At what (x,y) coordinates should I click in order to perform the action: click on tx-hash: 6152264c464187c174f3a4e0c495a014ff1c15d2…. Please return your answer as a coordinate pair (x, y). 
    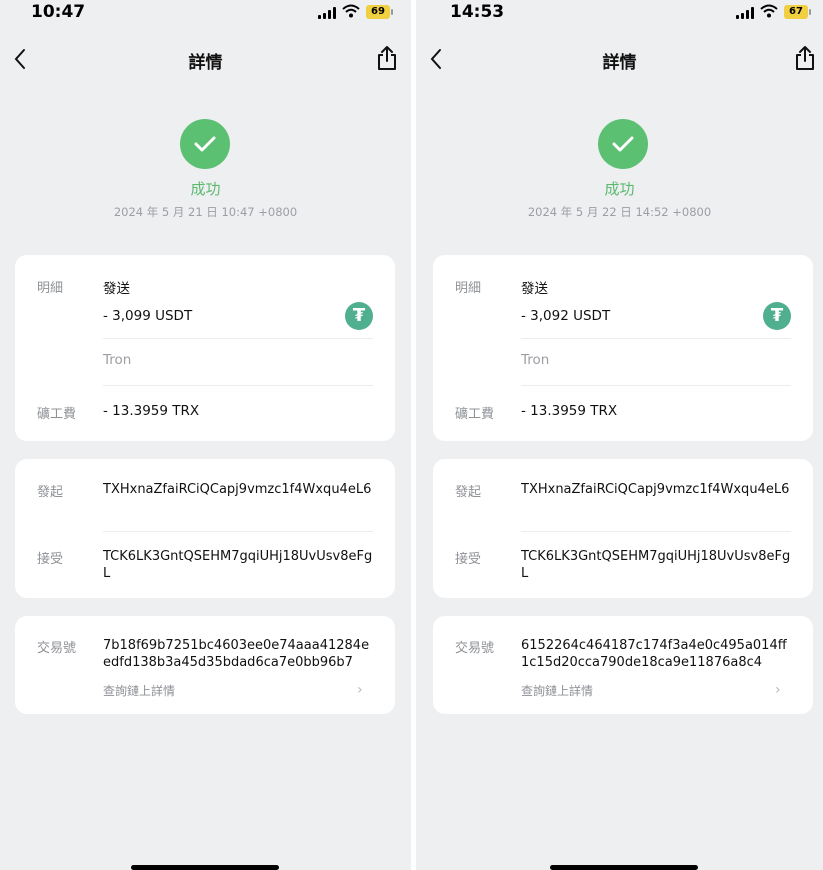
    Looking at the image, I should click on (657, 654).